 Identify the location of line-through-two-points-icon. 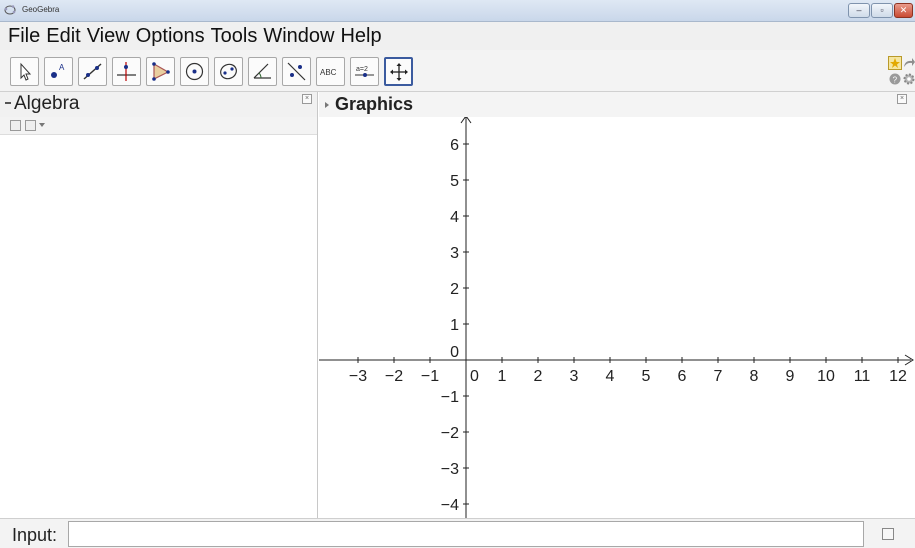
(92, 71).